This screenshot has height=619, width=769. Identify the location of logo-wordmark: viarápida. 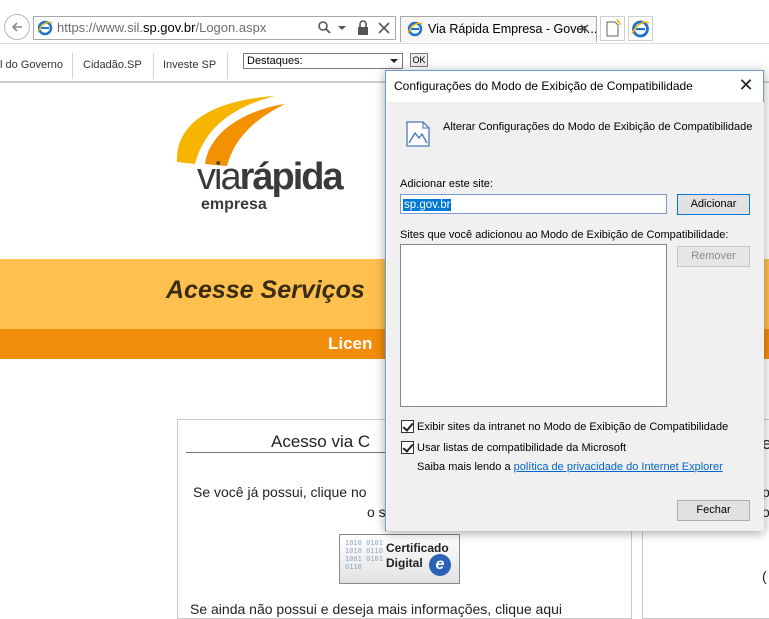
(270, 177).